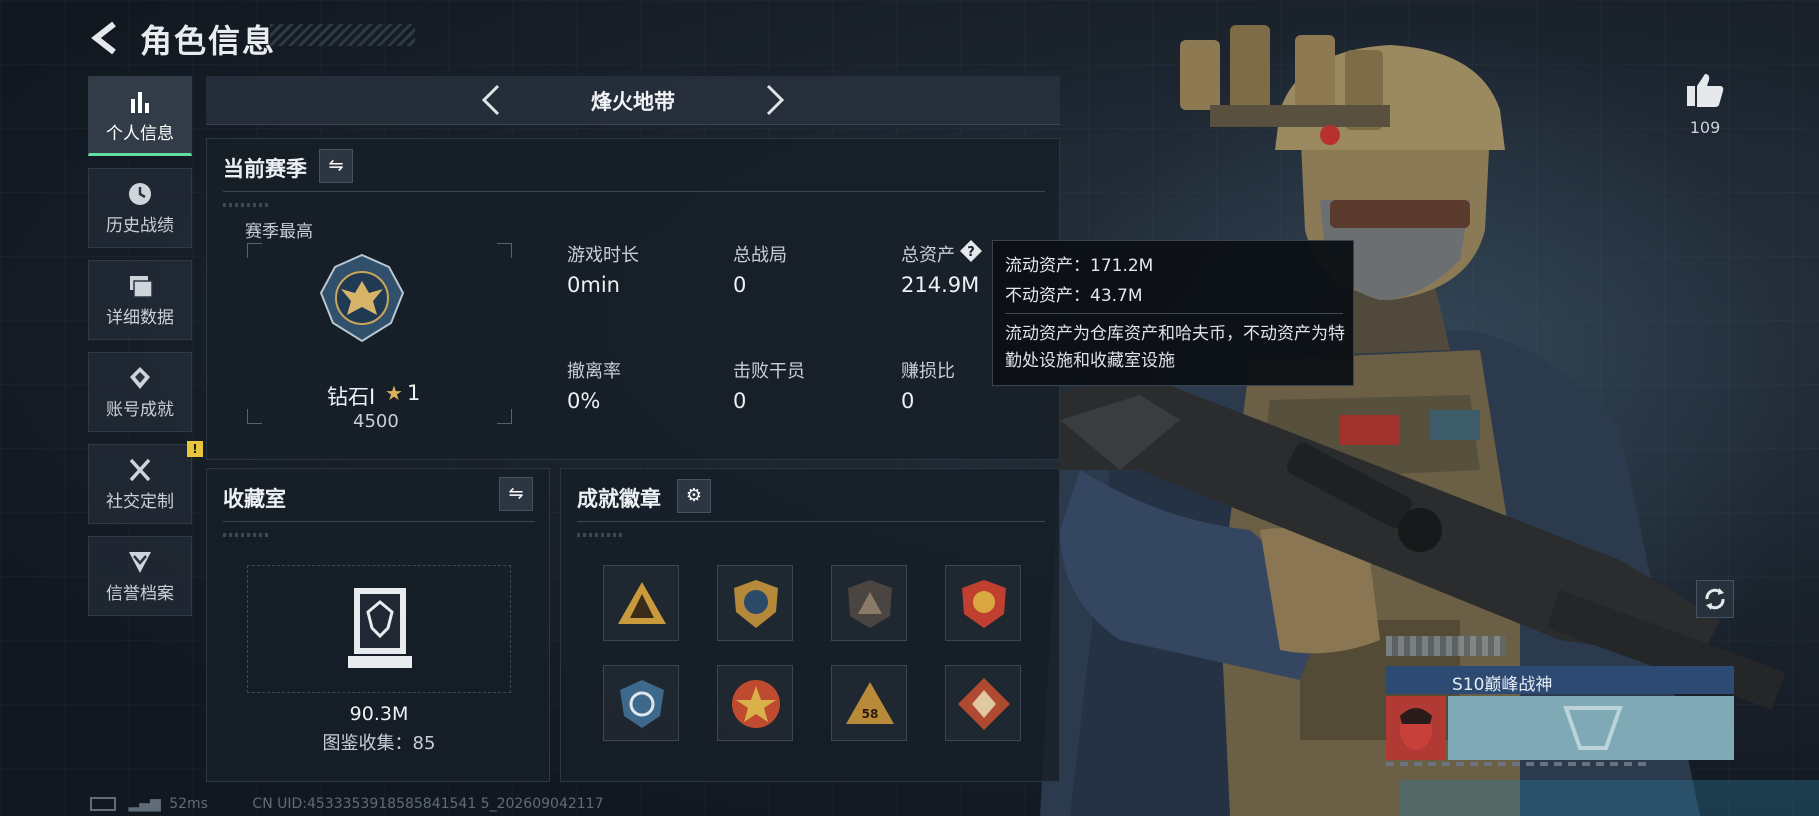 Image resolution: width=1819 pixels, height=816 pixels. I want to click on stat-label-total-assets: 总资产, so click(928, 255).